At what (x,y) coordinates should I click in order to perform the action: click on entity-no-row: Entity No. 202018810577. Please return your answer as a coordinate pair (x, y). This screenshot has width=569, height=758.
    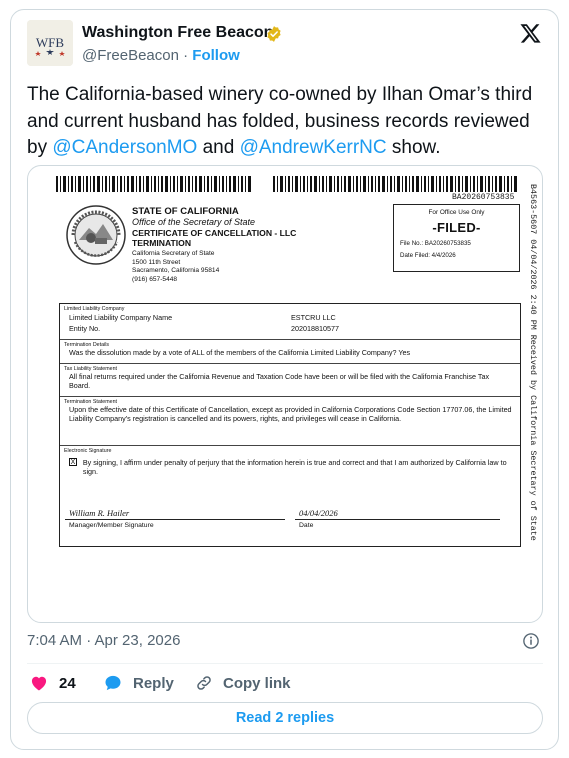
    Looking at the image, I should click on (292, 329).